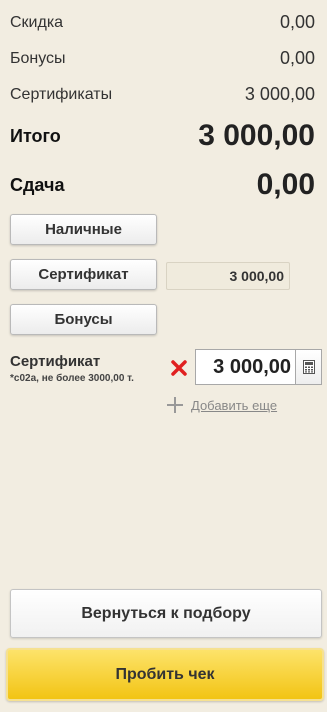  What do you see at coordinates (245, 367) in the screenshot?
I see `certificate-amount-input` at bounding box center [245, 367].